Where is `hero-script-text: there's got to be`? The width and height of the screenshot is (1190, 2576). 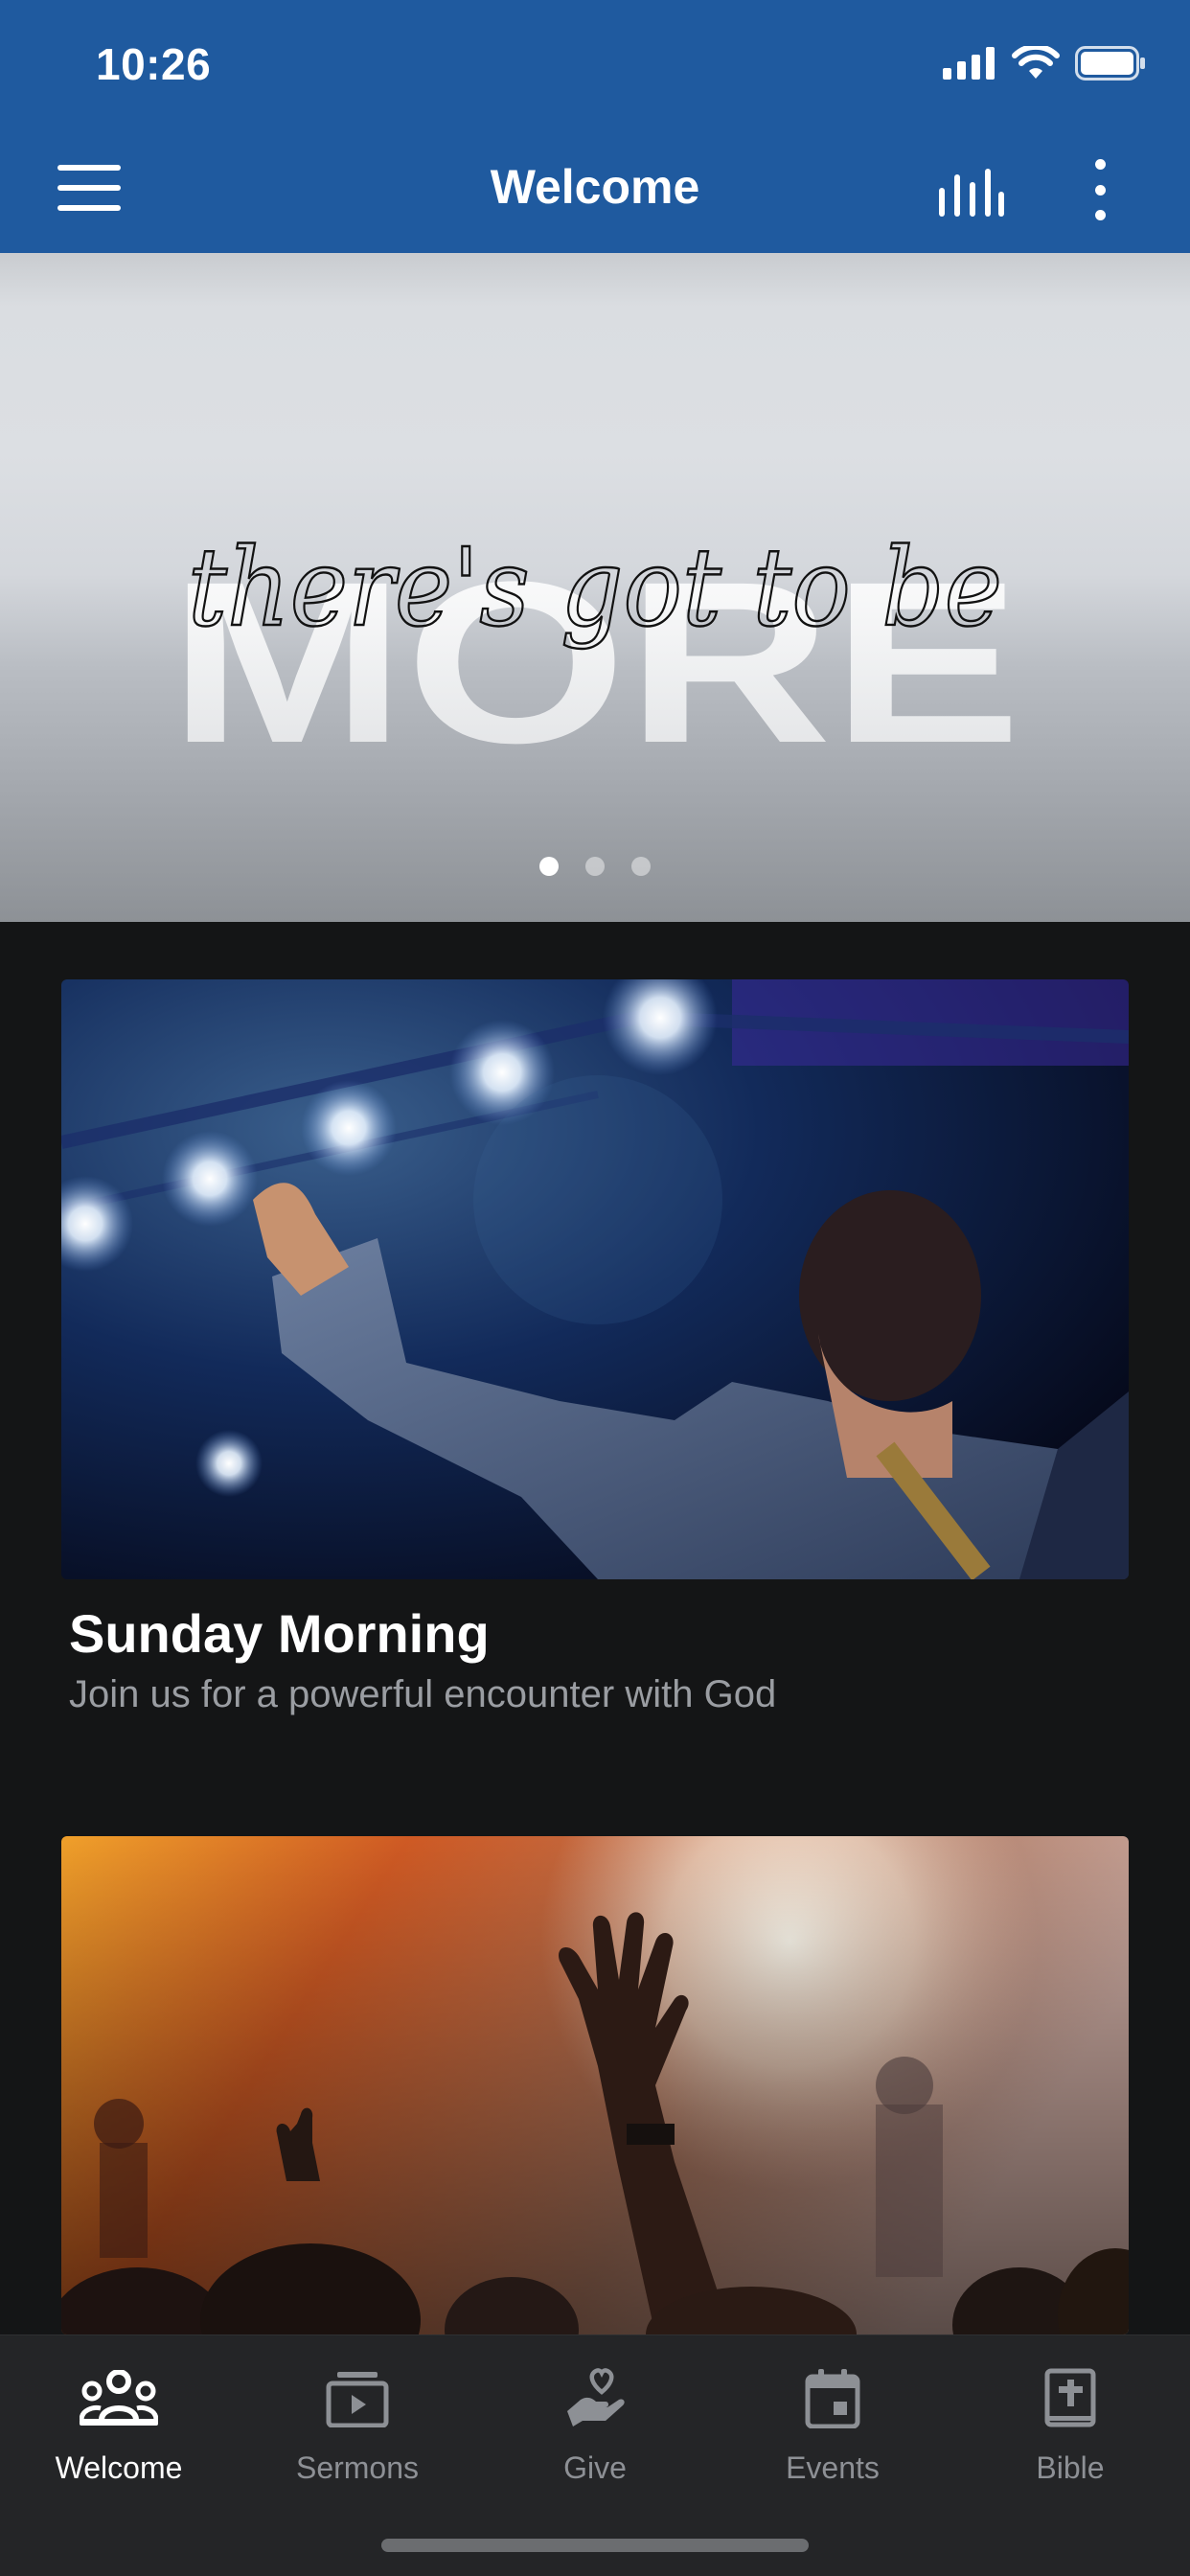 hero-script-text: there's got to be is located at coordinates (595, 588).